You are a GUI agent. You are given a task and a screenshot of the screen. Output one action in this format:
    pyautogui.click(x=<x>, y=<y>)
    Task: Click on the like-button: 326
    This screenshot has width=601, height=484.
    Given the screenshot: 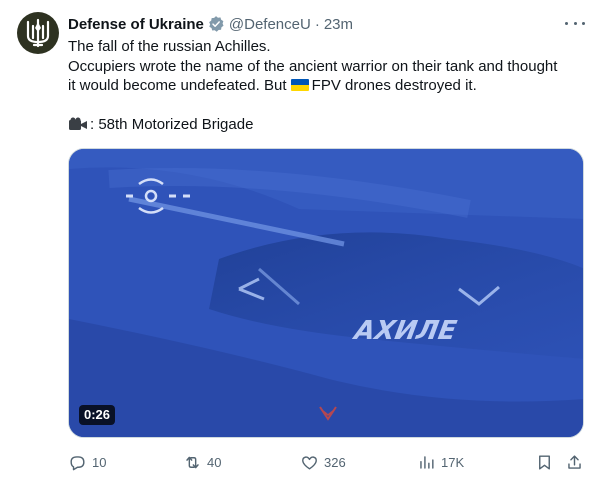 What is the action you would take?
    pyautogui.click(x=323, y=462)
    